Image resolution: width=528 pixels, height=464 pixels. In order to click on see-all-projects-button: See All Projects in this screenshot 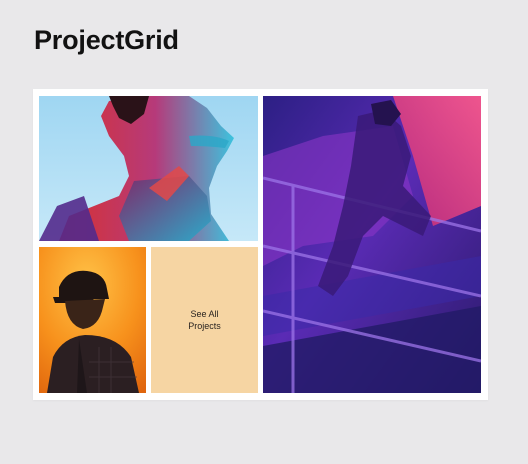, I will do `click(204, 320)`.